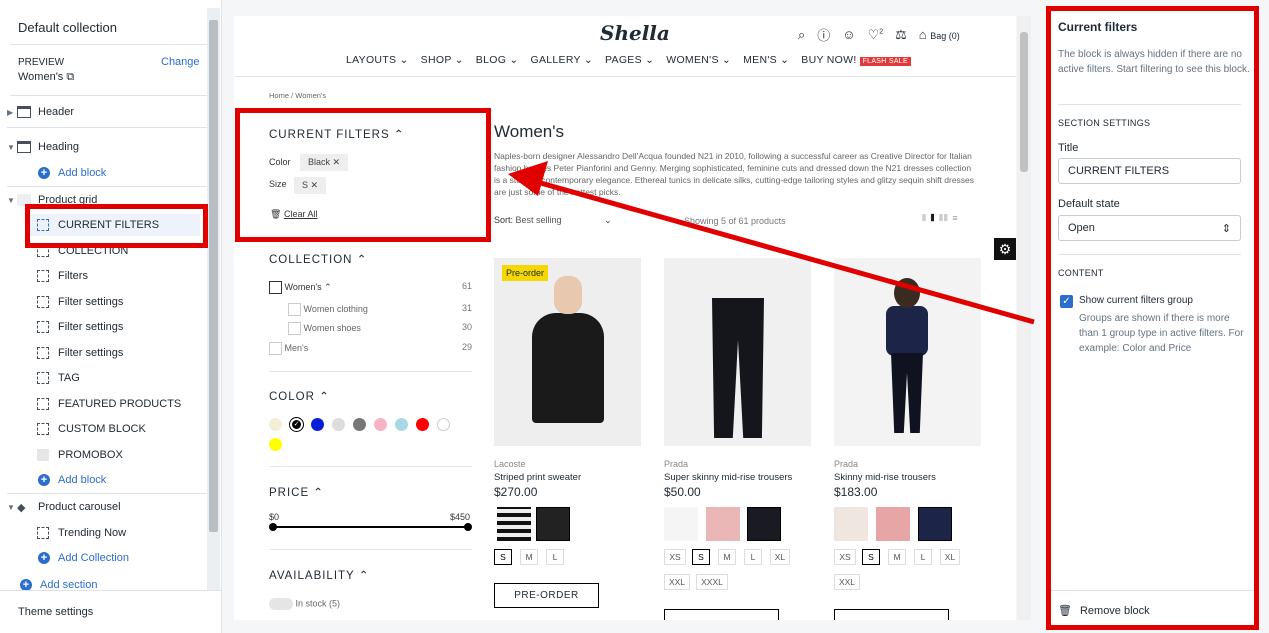 The image size is (1269, 633). I want to click on arrow-line, so click(782, 251).